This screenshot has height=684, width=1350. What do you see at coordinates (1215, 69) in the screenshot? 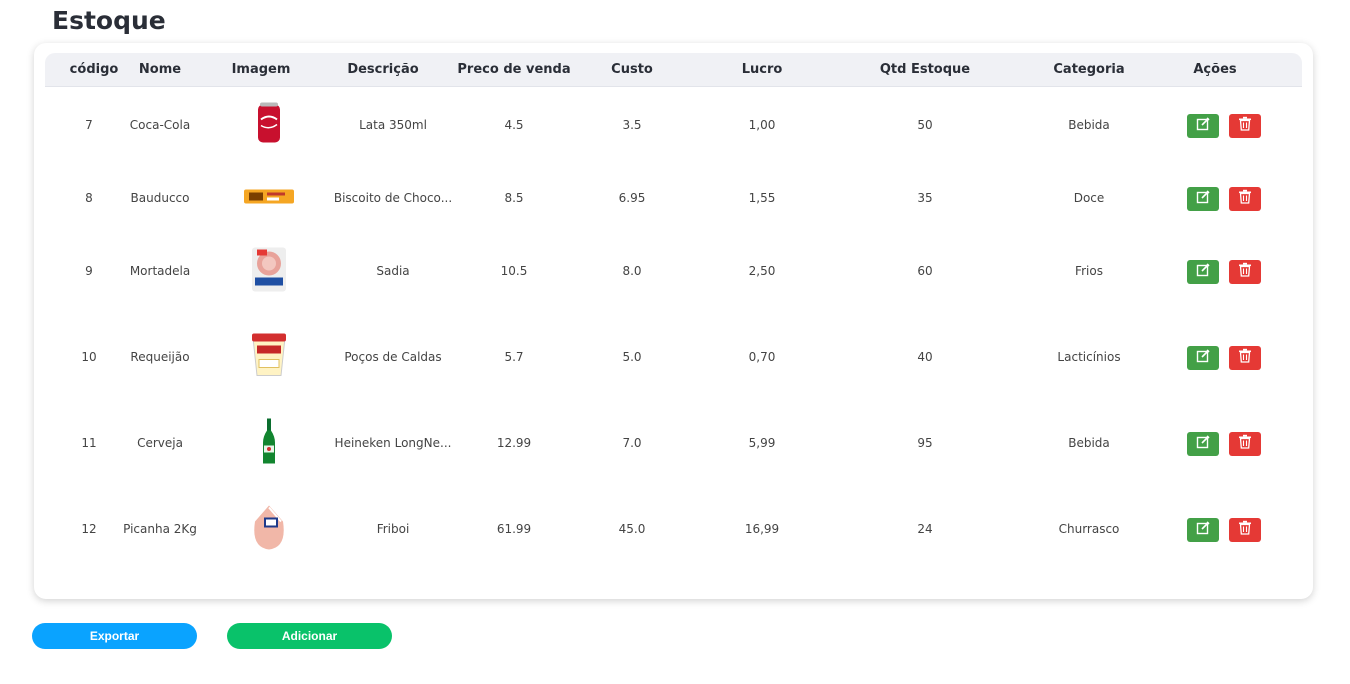
I see `column-header-acoes: Ações` at bounding box center [1215, 69].